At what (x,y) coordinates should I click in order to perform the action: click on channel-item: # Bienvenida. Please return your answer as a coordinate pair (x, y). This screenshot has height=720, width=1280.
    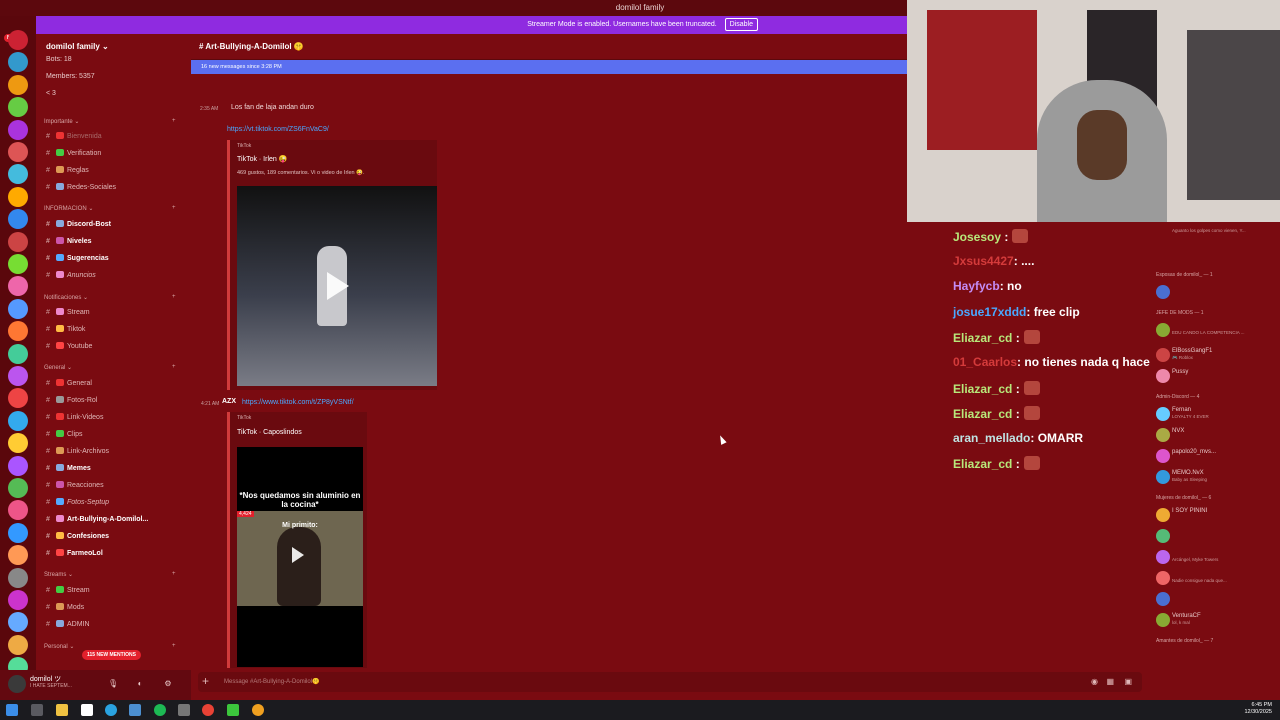
    Looking at the image, I should click on (74, 136).